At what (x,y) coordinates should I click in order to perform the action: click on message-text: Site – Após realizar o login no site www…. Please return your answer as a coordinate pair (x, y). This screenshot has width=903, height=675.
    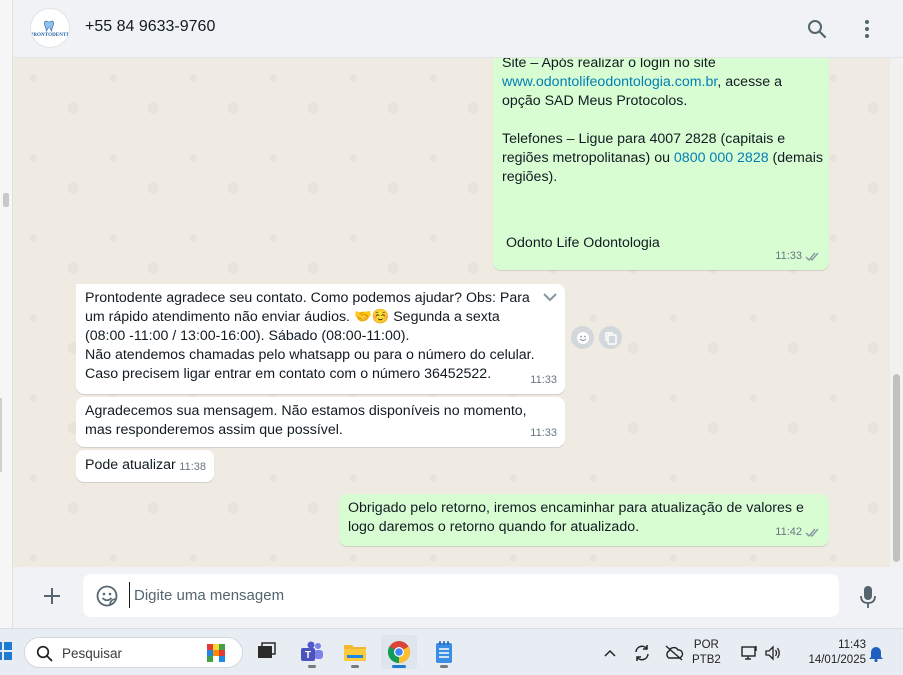
    Looking at the image, I should click on (664, 121).